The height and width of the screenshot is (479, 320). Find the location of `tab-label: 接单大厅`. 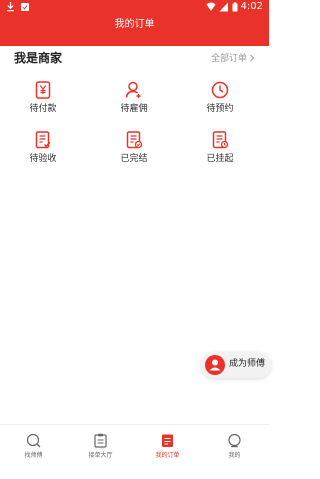

tab-label: 接单大厅 is located at coordinates (100, 455).